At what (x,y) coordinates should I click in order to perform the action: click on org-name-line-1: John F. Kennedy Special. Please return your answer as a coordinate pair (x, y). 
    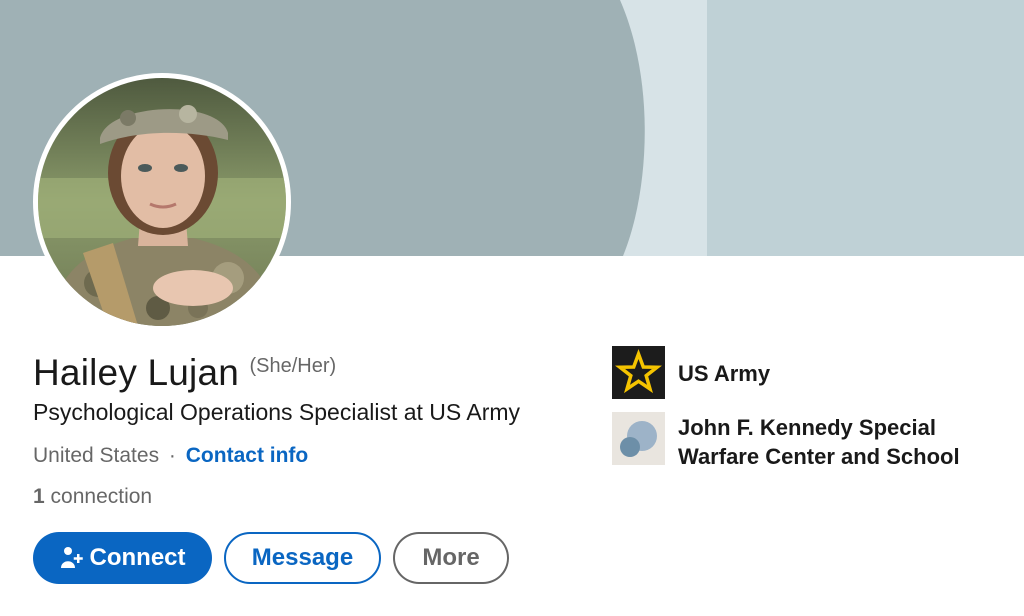
    Looking at the image, I should click on (807, 427).